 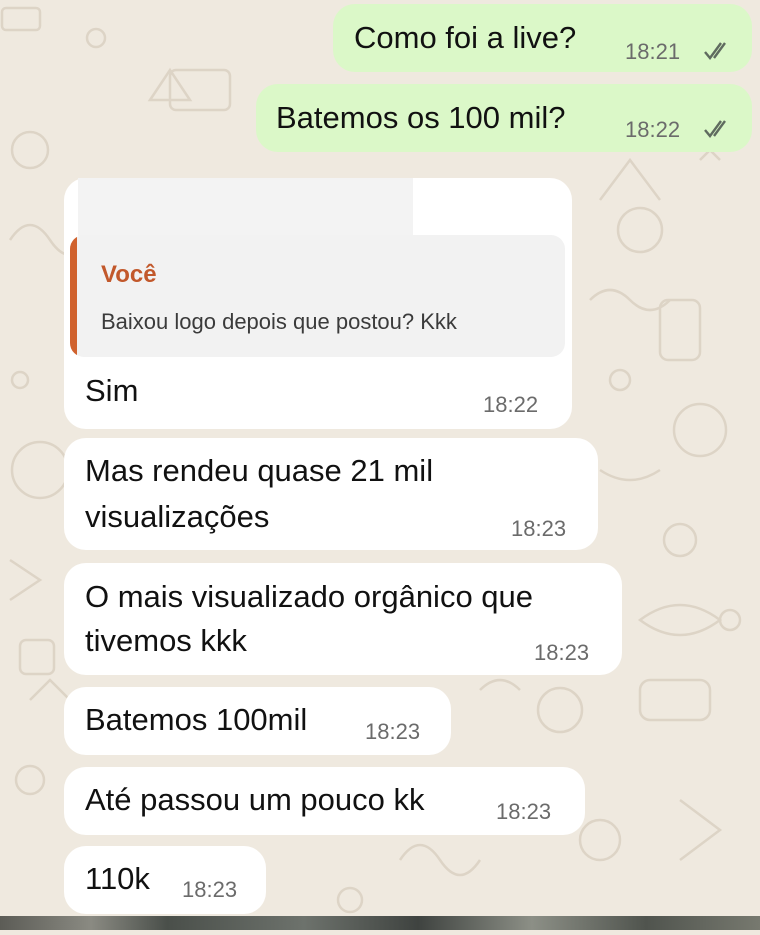 I want to click on message-time: 18:21, so click(x=653, y=51).